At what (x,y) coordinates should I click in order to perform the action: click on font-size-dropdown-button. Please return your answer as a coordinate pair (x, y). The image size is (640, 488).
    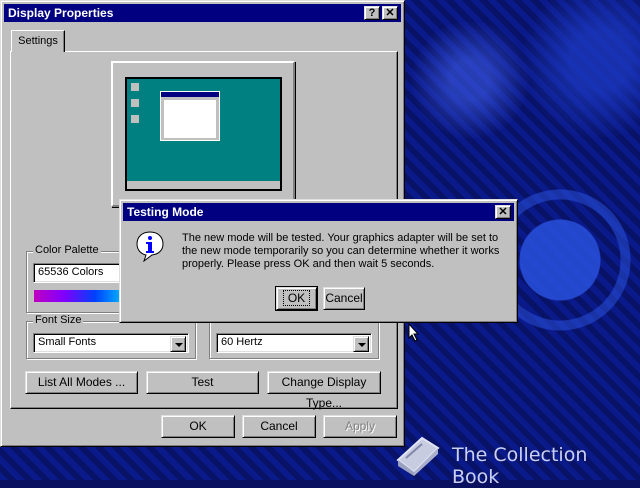
    Looking at the image, I should click on (178, 344).